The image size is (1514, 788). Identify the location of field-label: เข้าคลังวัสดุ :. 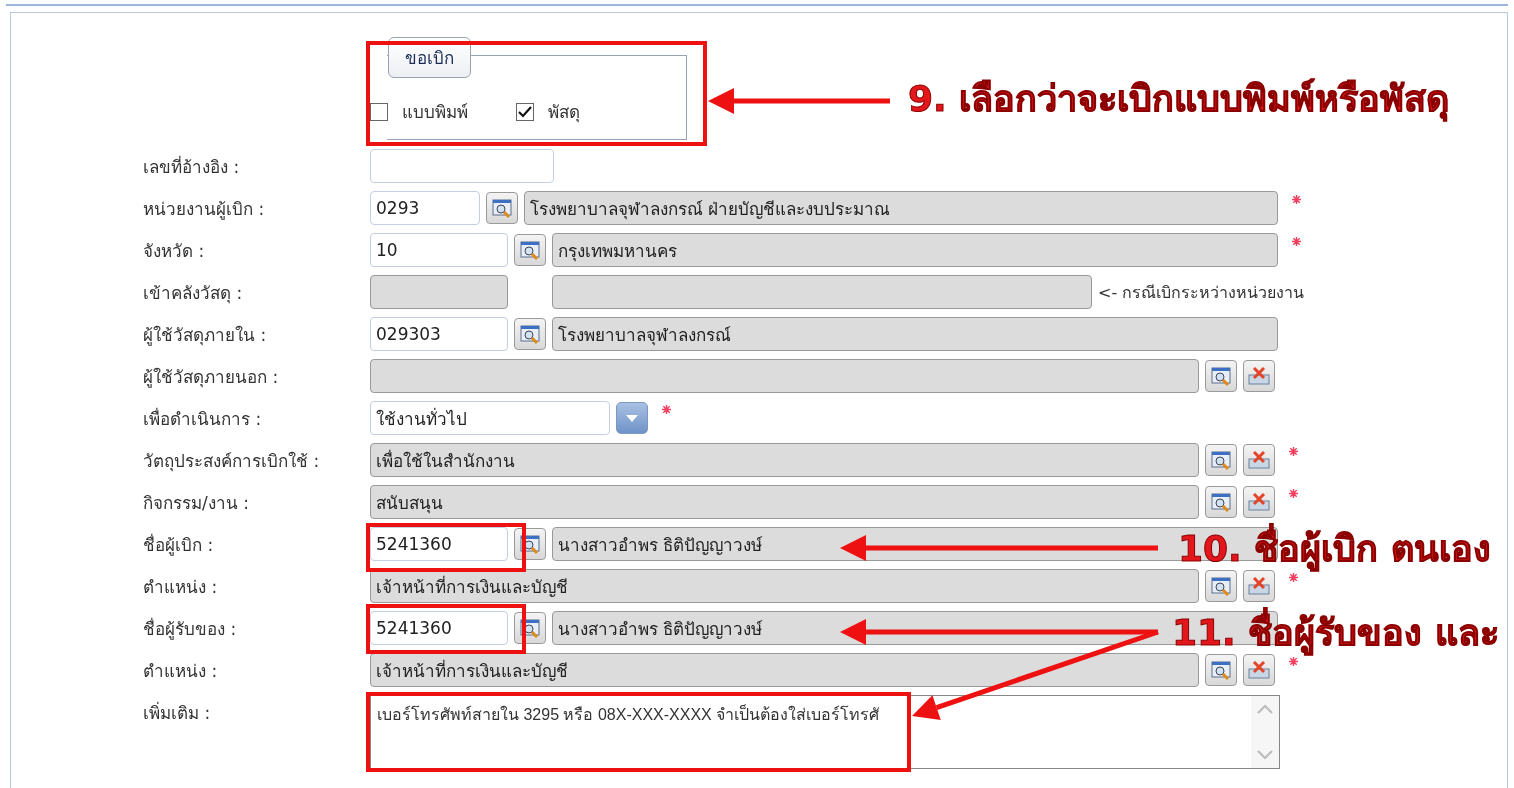
(193, 293).